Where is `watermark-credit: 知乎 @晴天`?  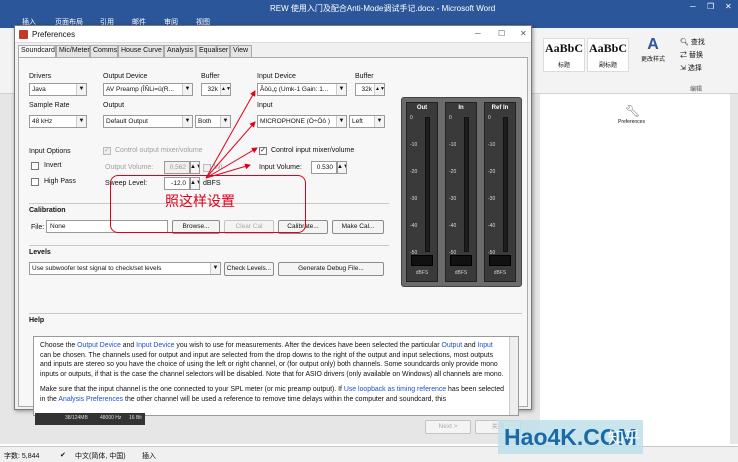 watermark-credit: 知乎 @晴天 is located at coordinates (650, 438).